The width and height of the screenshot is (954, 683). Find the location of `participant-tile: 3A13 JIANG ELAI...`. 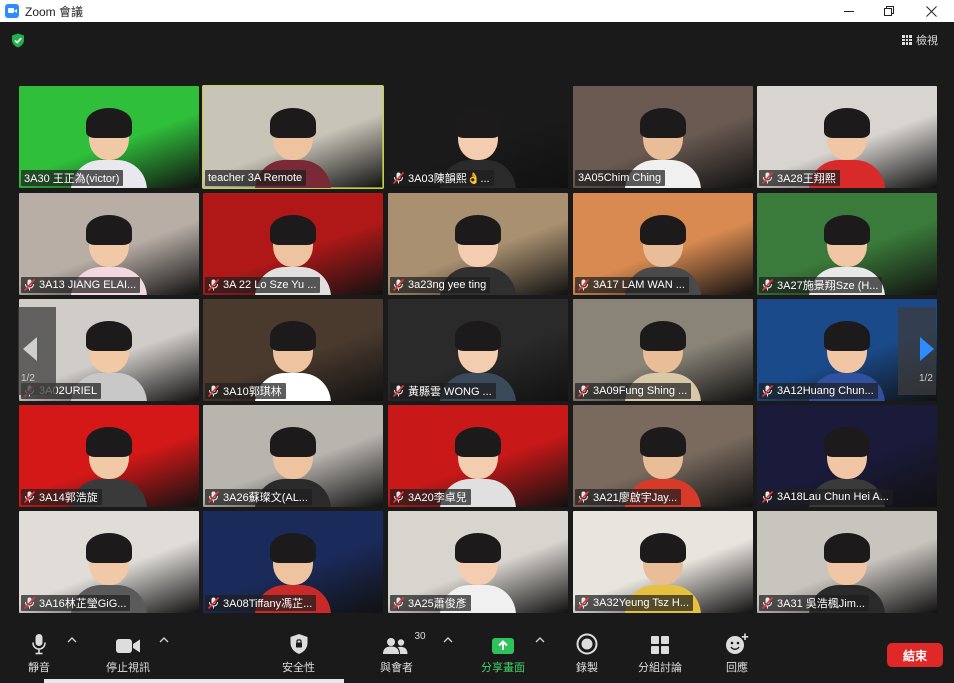

participant-tile: 3A13 JIANG ELAI... is located at coordinates (109, 244).